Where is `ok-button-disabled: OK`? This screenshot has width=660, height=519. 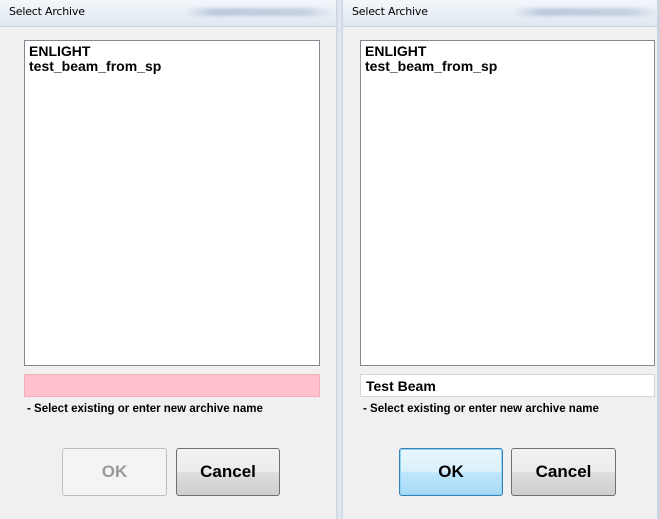
ok-button-disabled: OK is located at coordinates (114, 472).